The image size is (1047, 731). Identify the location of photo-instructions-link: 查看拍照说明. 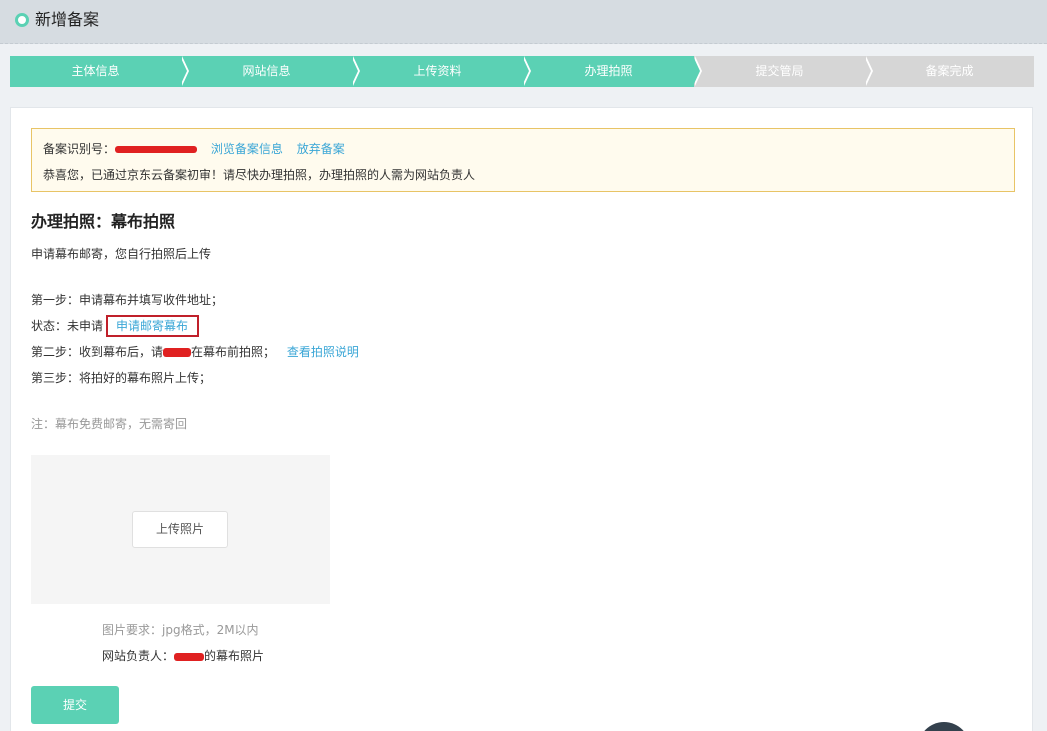
(323, 352).